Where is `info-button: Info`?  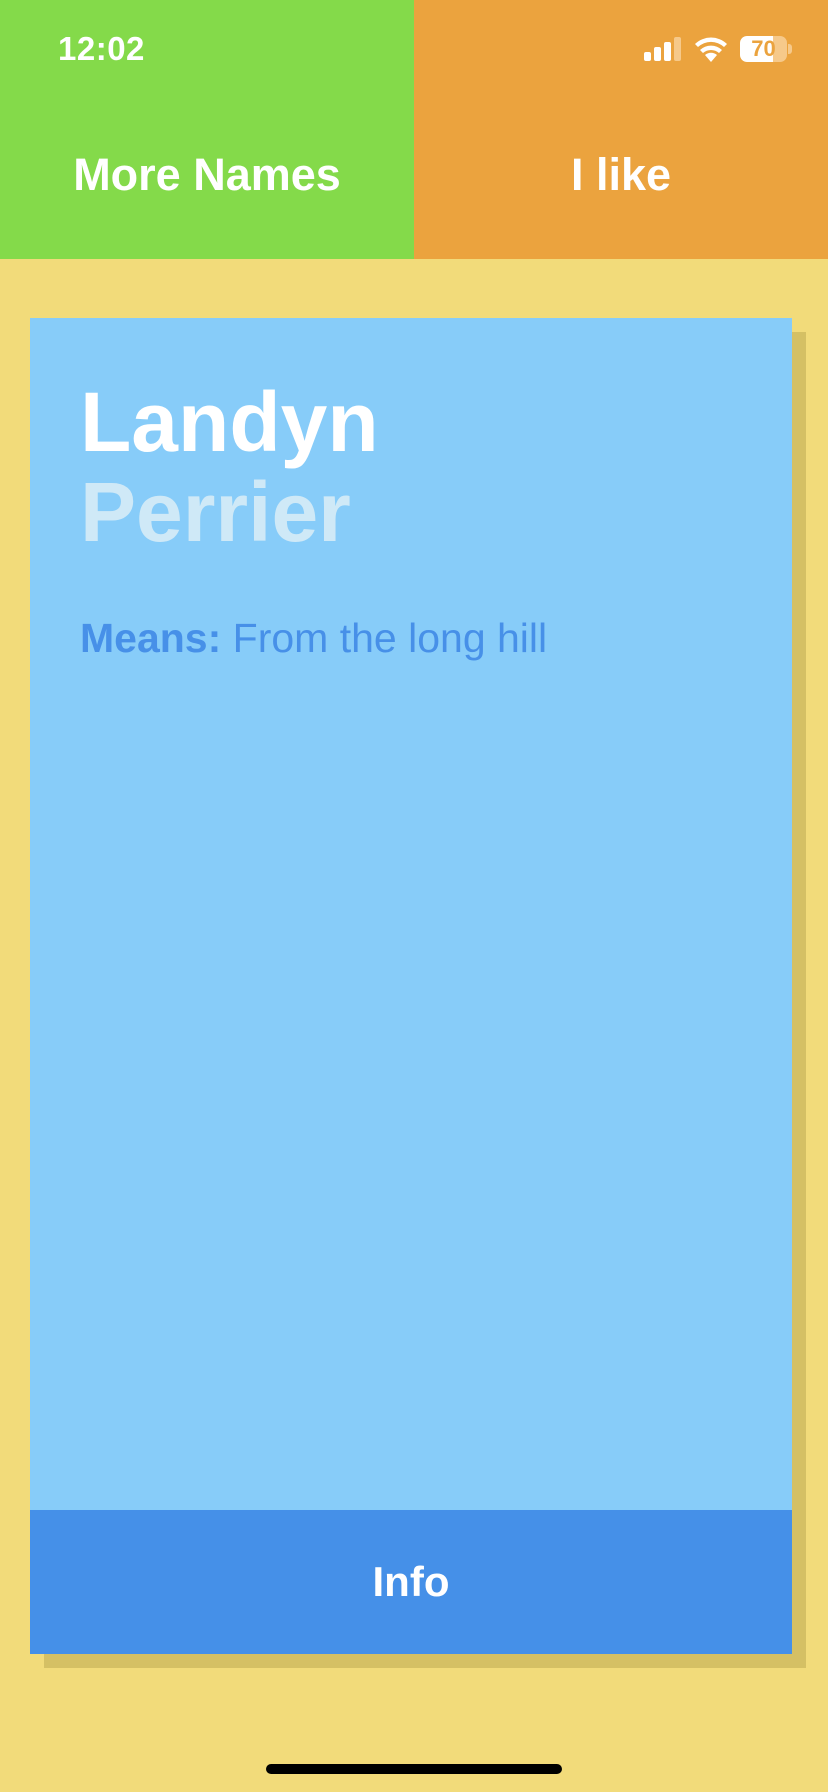 info-button: Info is located at coordinates (411, 1582).